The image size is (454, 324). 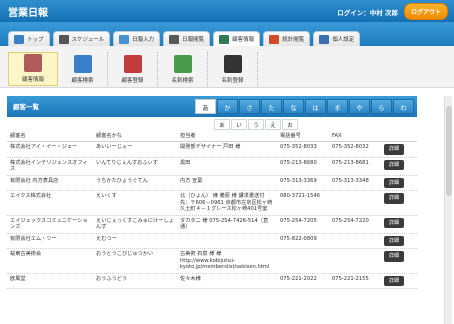 I want to click on table-row: 欧風堂 おうふうどう 佐々木様 075-221-2022 075-221-2155 詳細, so click(x=212, y=281).